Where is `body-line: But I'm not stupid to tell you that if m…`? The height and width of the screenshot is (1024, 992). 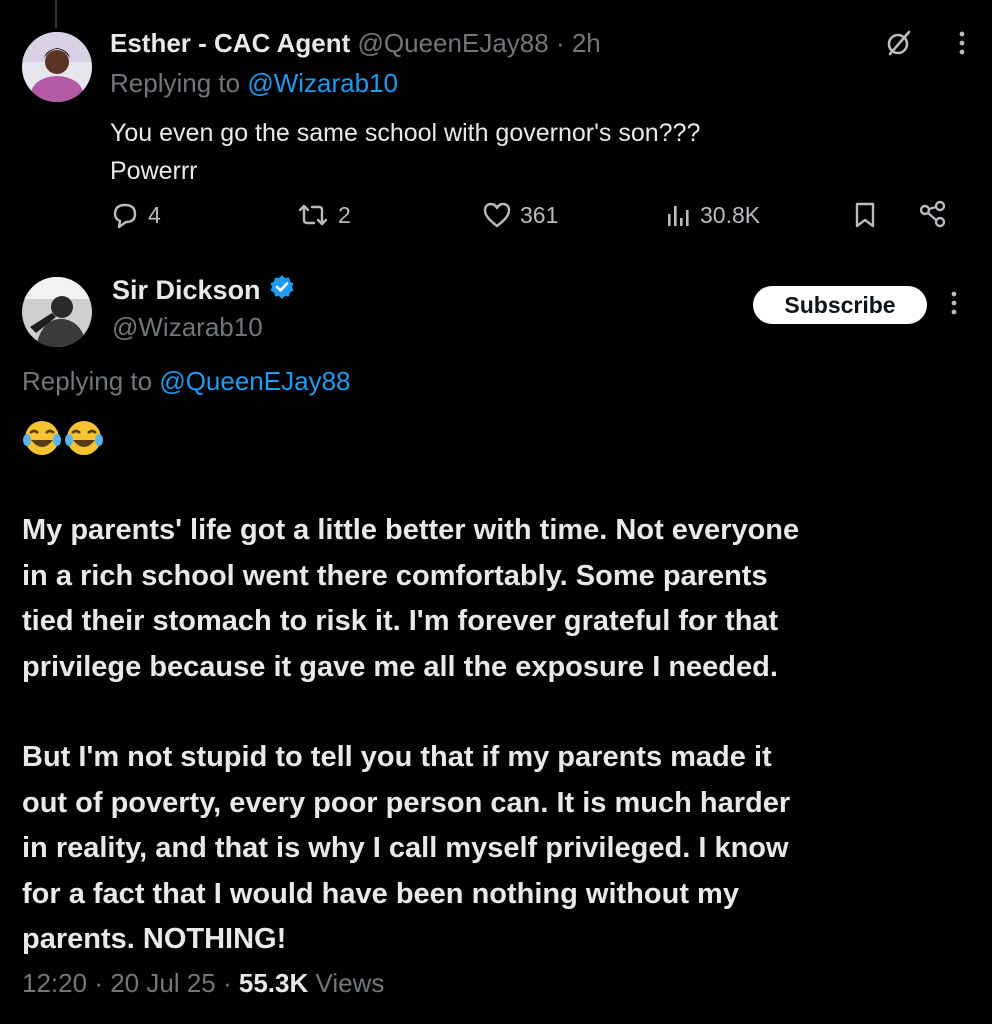
body-line: But I'm not stupid to tell you that if m… is located at coordinates (397, 757).